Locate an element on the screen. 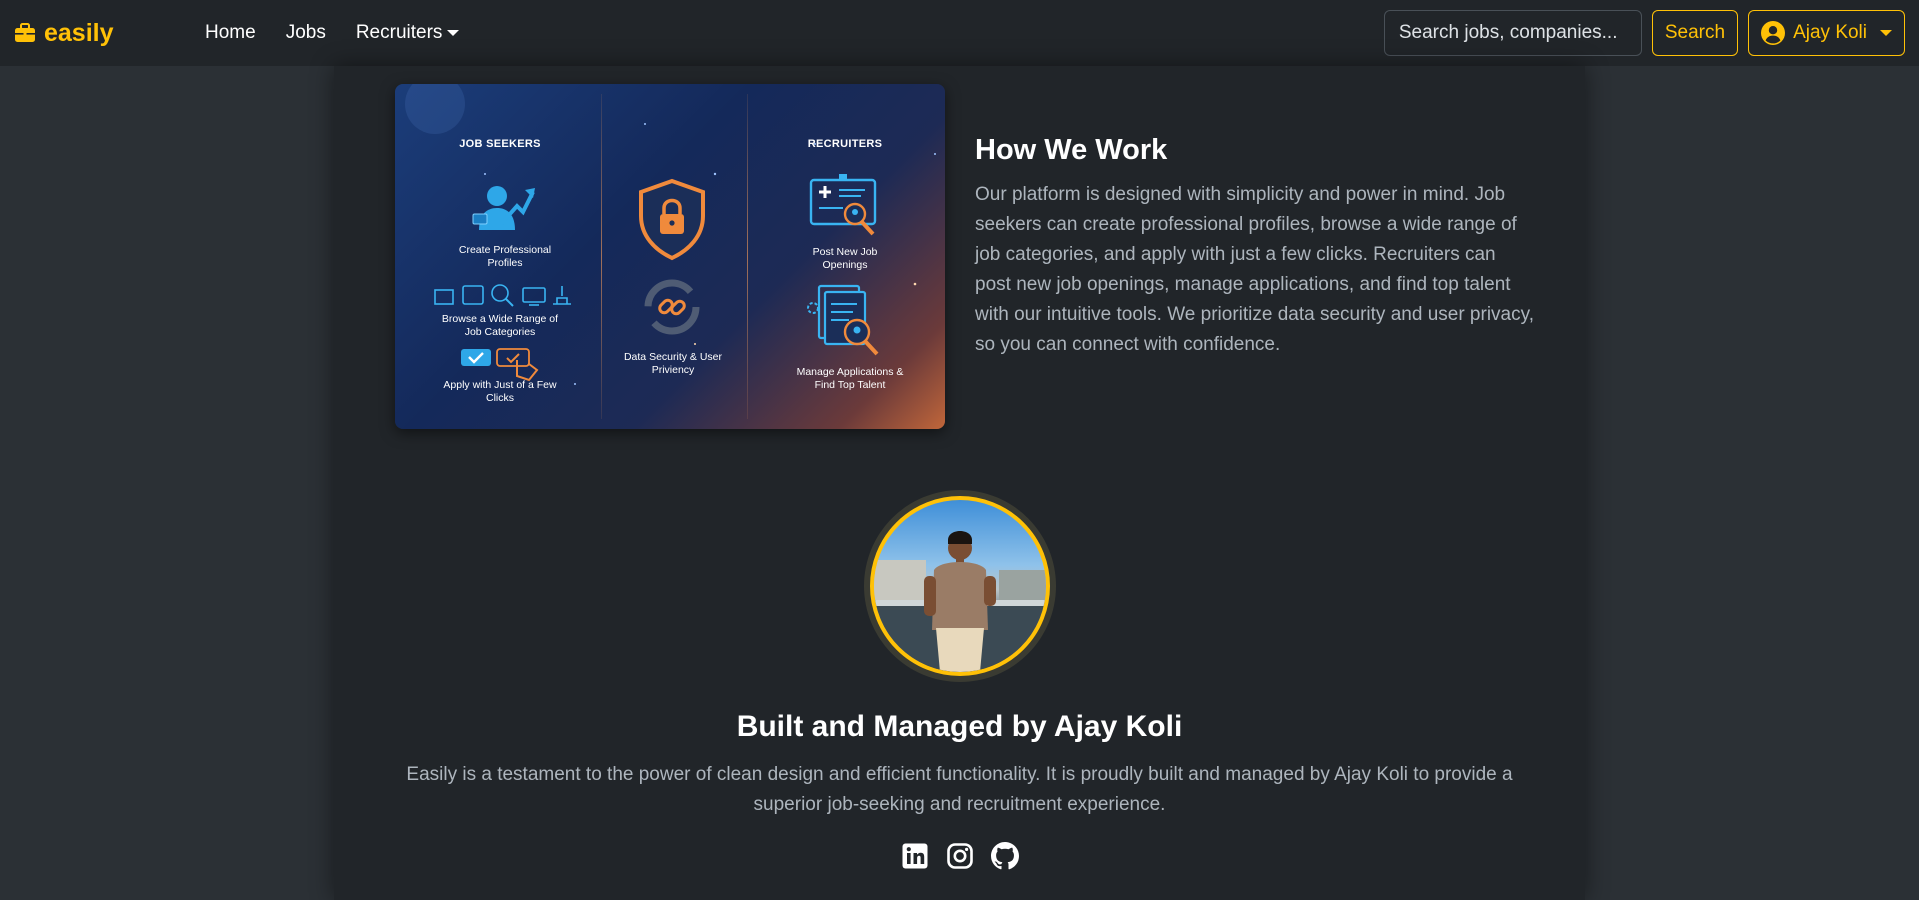  caption-apply-clicks: Apply with Just of a Few Clicks is located at coordinates (500, 391).